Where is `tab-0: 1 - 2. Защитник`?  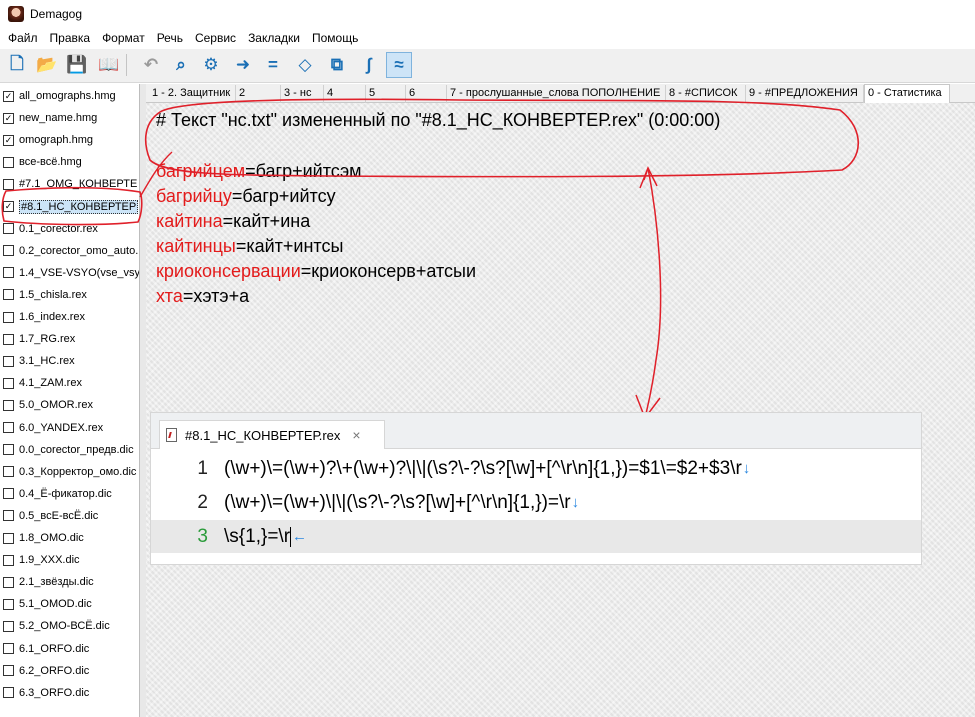 tab-0: 1 - 2. Защитник is located at coordinates (192, 94).